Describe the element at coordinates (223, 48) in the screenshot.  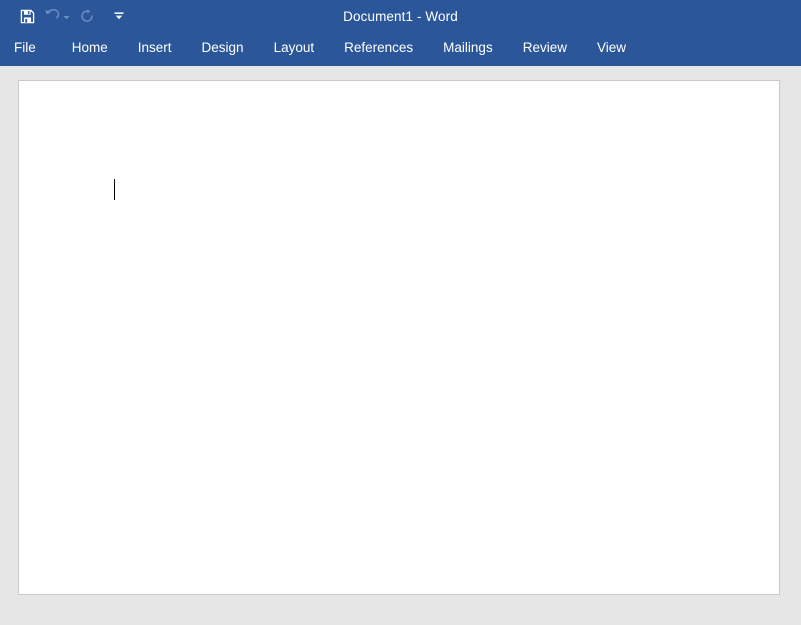
I see `tab-design: Design` at that location.